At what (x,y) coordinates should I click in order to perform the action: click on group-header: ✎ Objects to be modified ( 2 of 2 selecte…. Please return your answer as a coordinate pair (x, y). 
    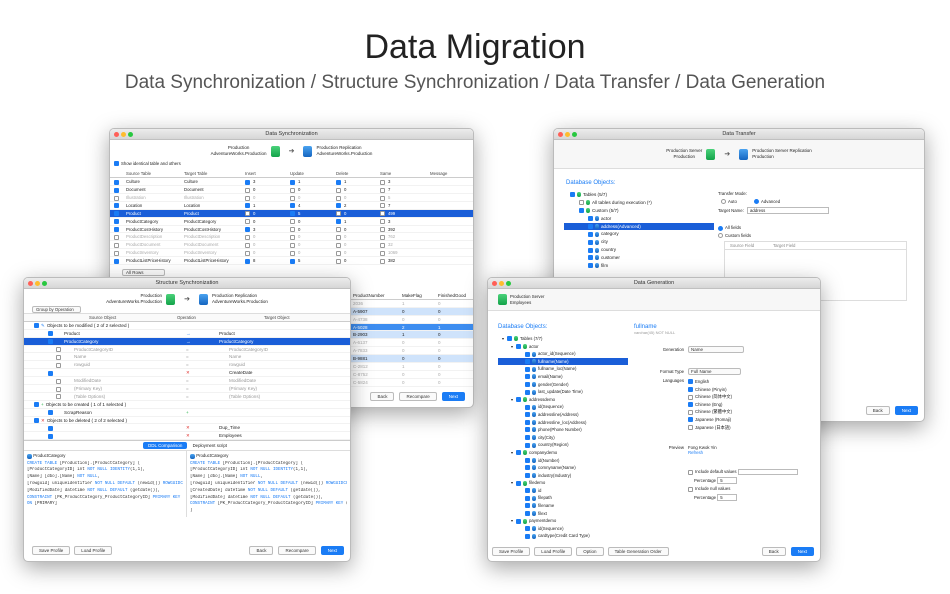
    Looking at the image, I should click on (187, 326).